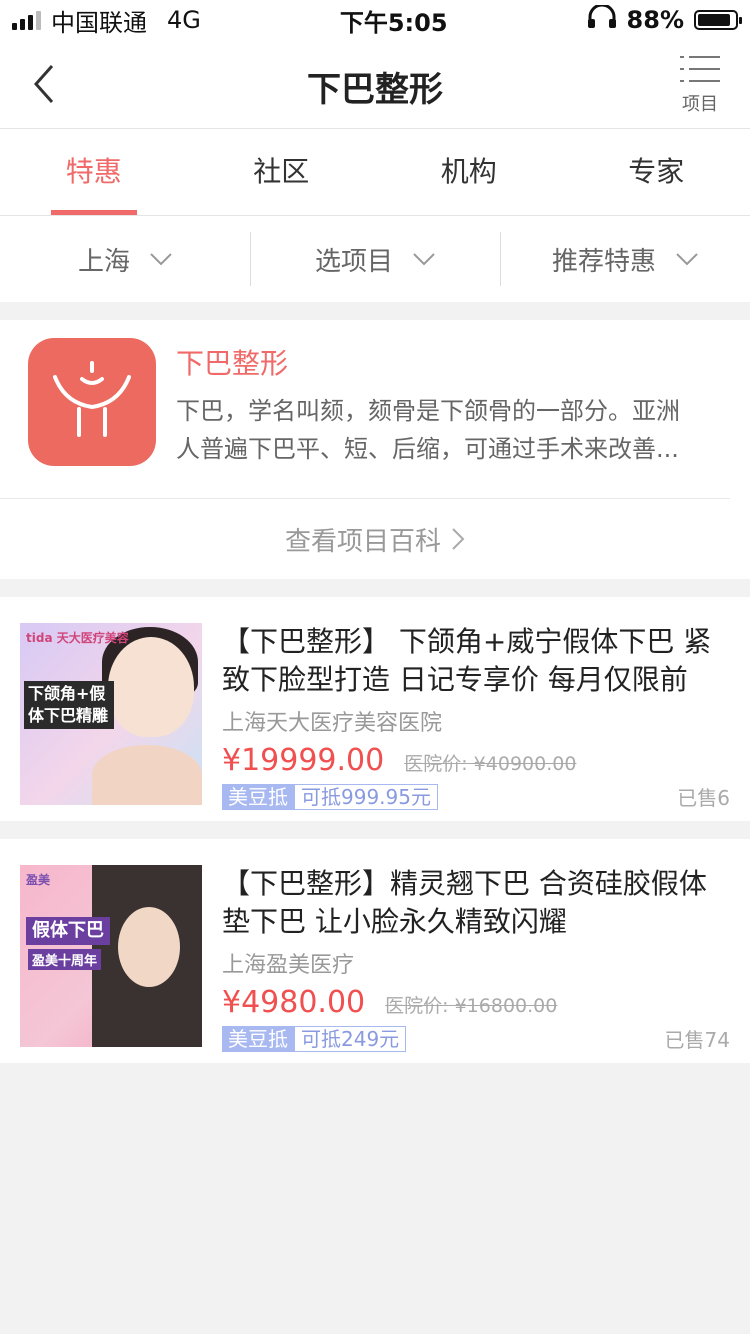 Image resolution: width=750 pixels, height=1334 pixels. What do you see at coordinates (69, 705) in the screenshot?
I see `thumb-promo-text: 下颌角+假体下巴精雕` at bounding box center [69, 705].